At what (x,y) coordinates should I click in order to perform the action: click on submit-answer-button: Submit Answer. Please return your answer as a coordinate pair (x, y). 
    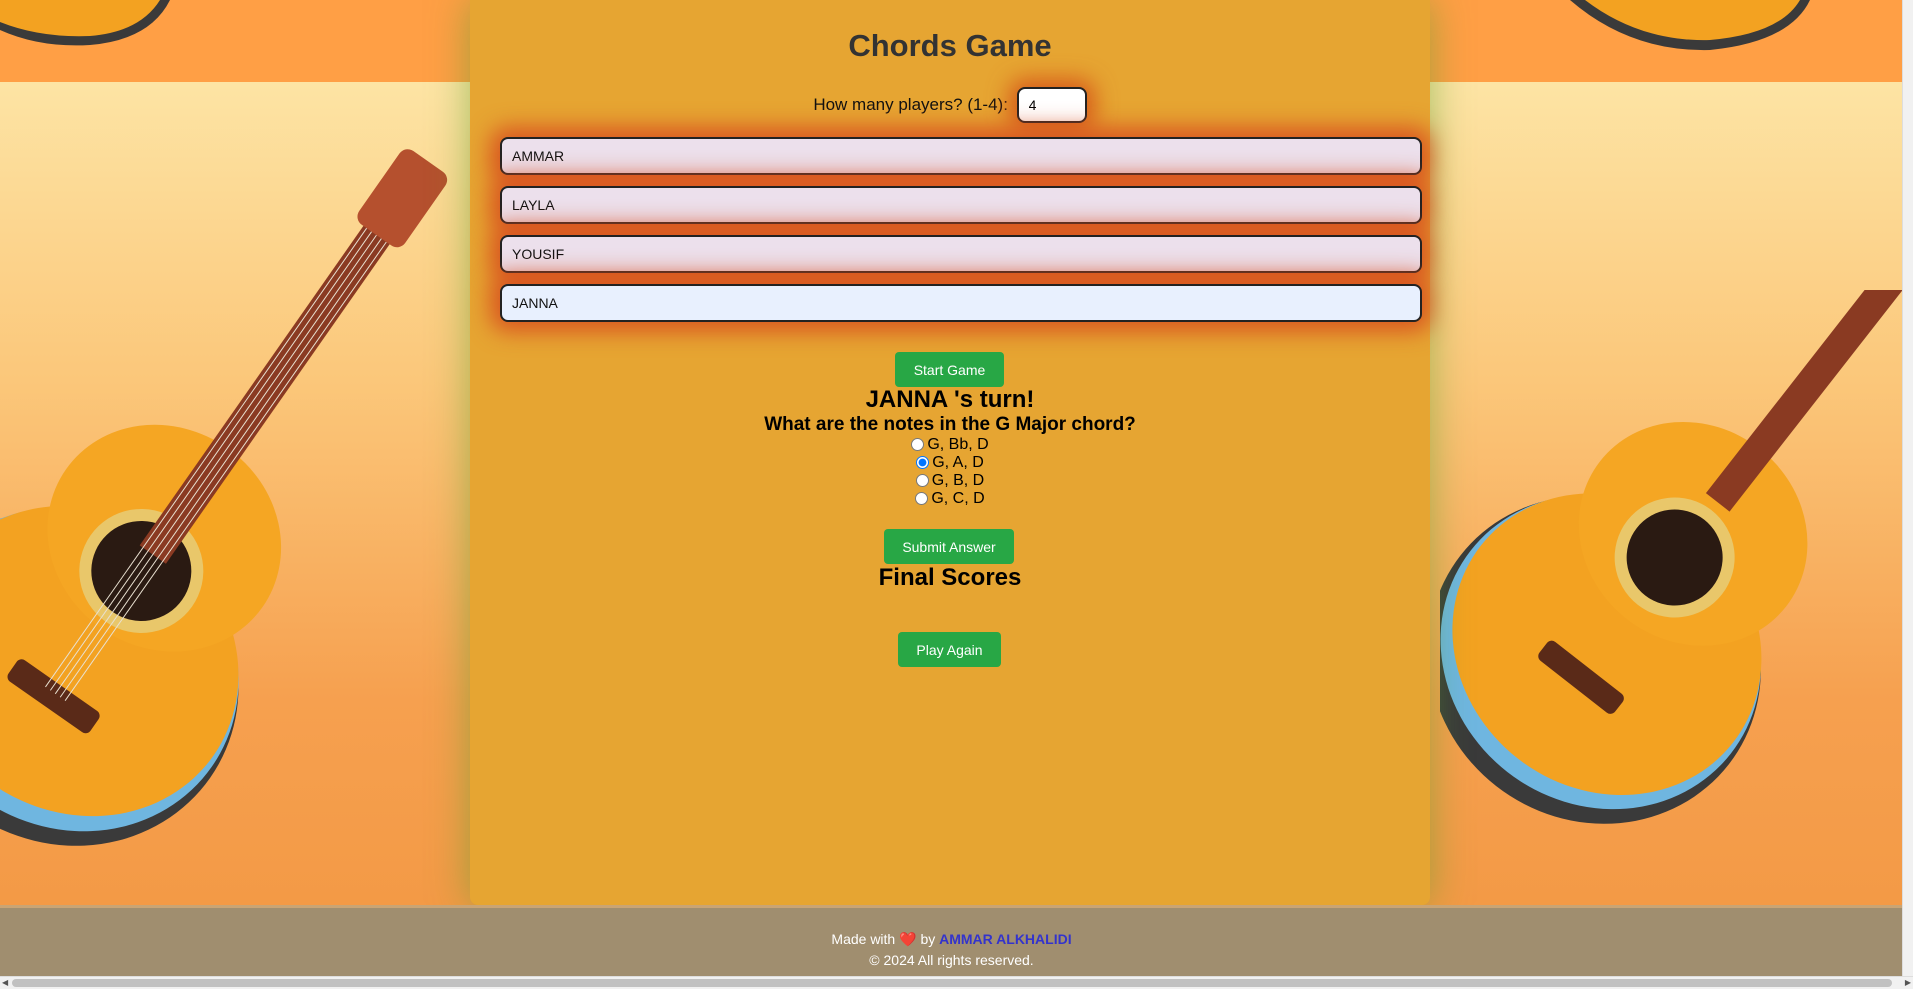
    Looking at the image, I should click on (949, 546).